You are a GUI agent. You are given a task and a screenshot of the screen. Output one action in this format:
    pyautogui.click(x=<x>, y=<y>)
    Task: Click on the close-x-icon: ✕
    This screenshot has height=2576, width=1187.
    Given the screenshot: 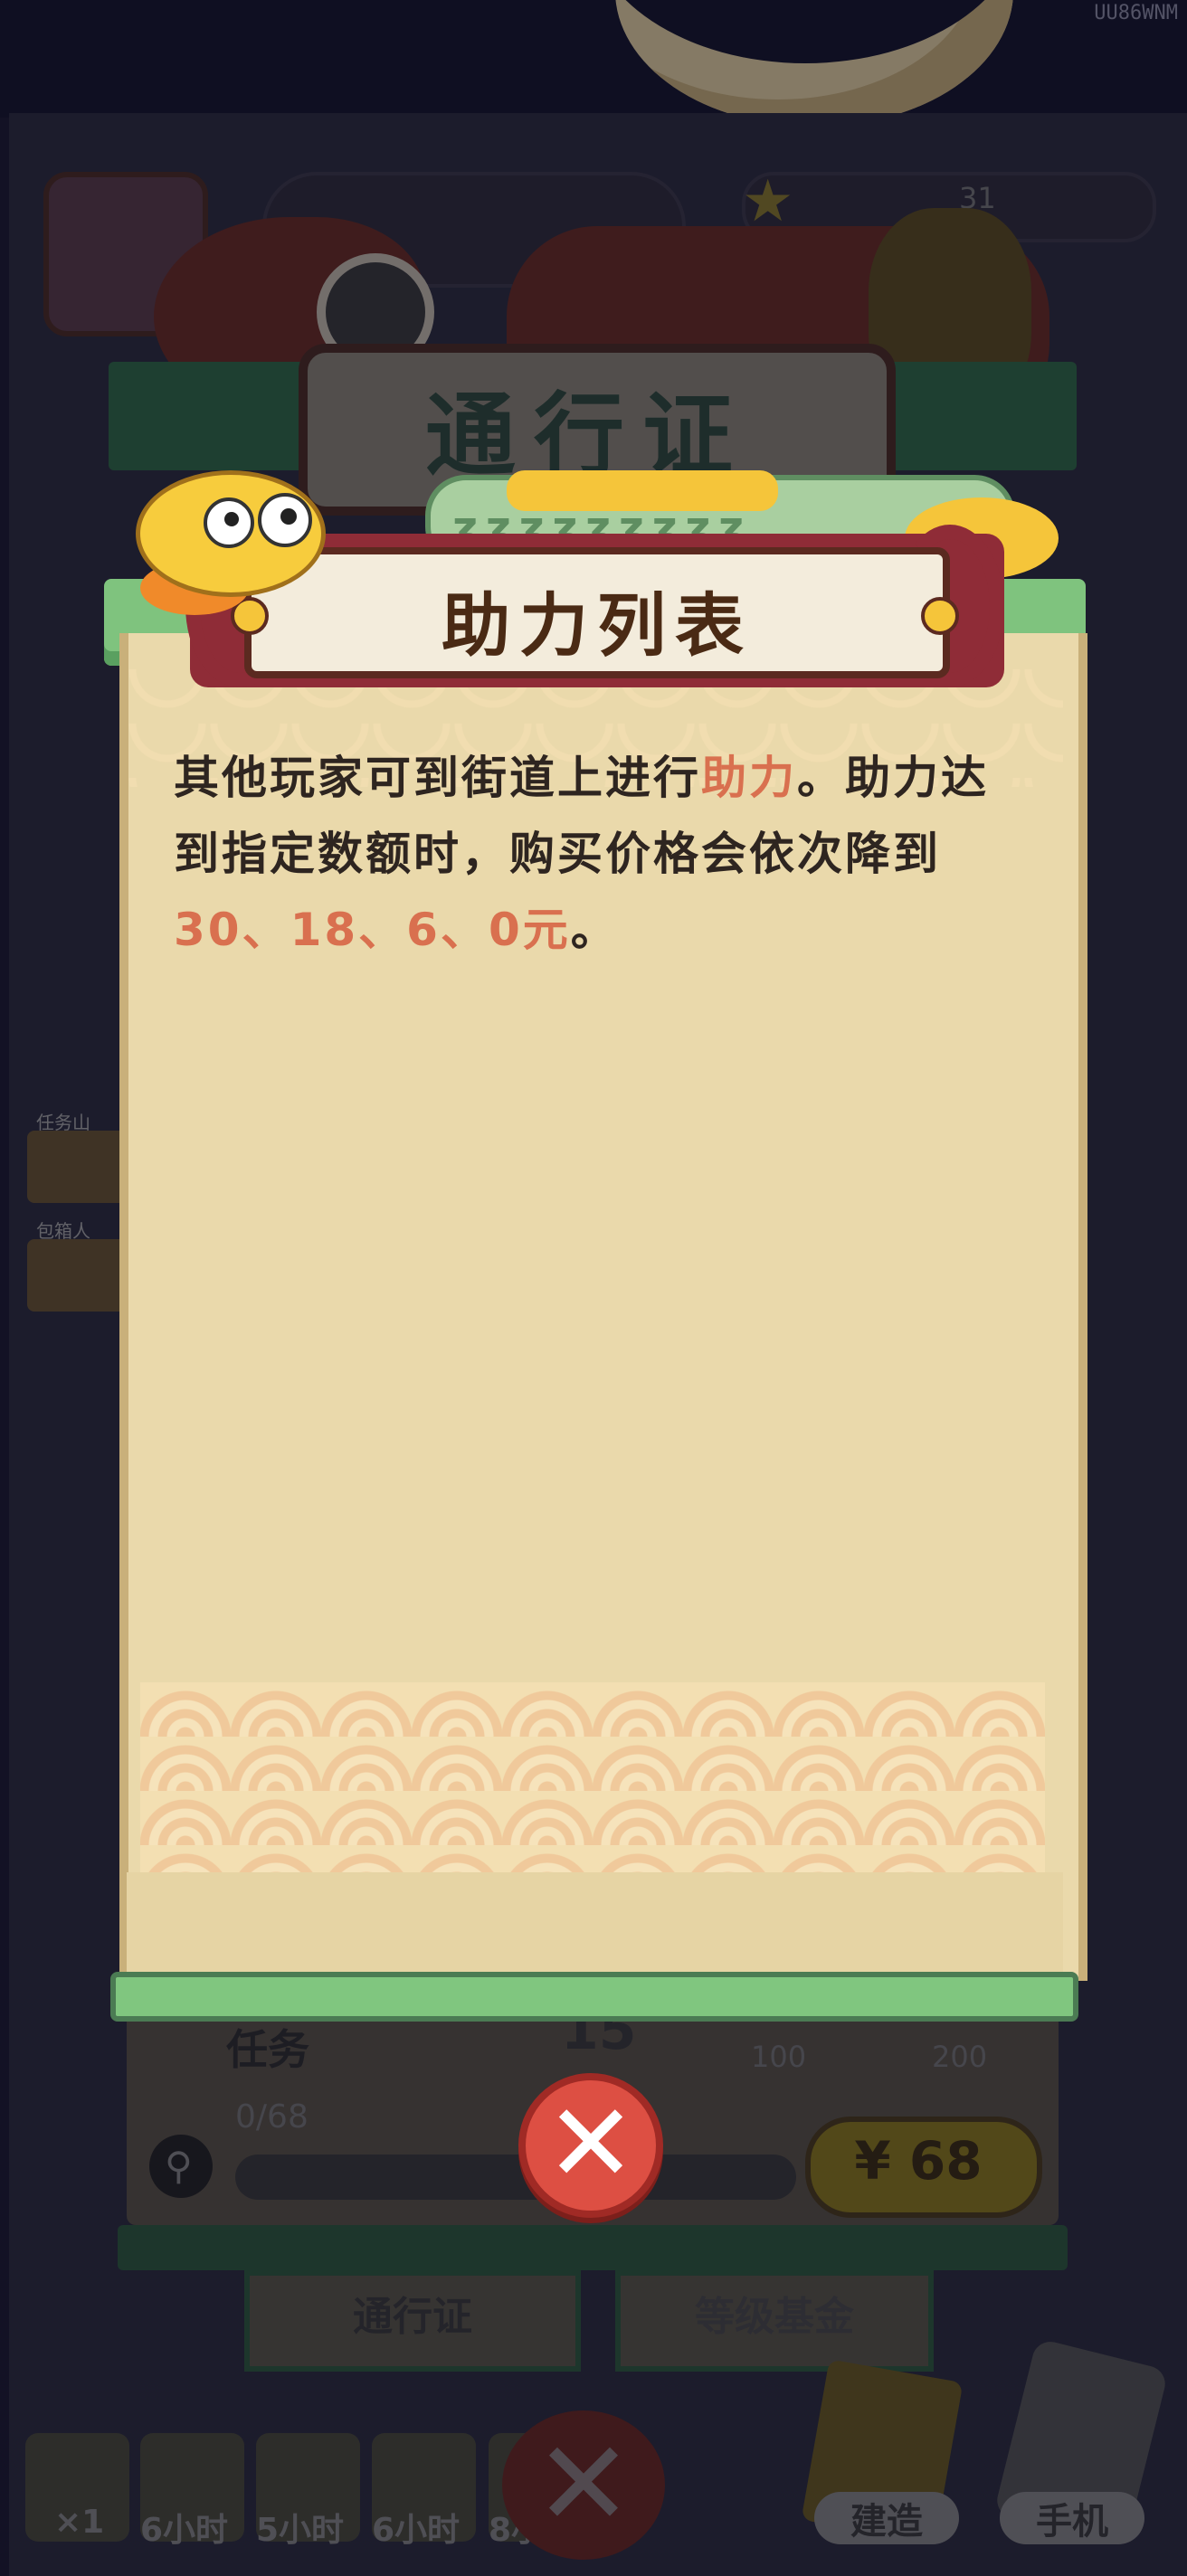 What is the action you would take?
    pyautogui.click(x=590, y=2145)
    